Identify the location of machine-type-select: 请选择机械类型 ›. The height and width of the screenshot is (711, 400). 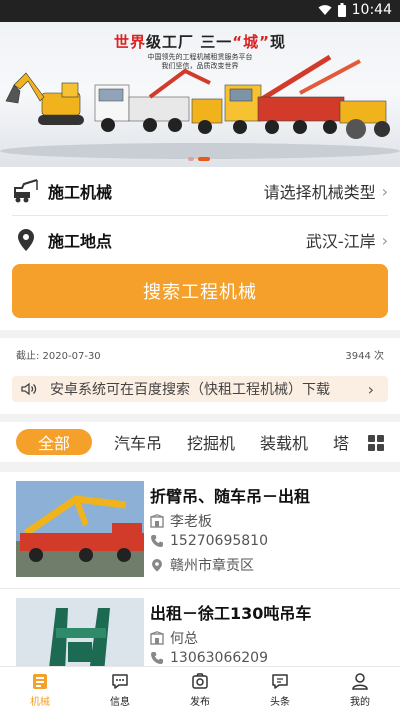
(326, 191).